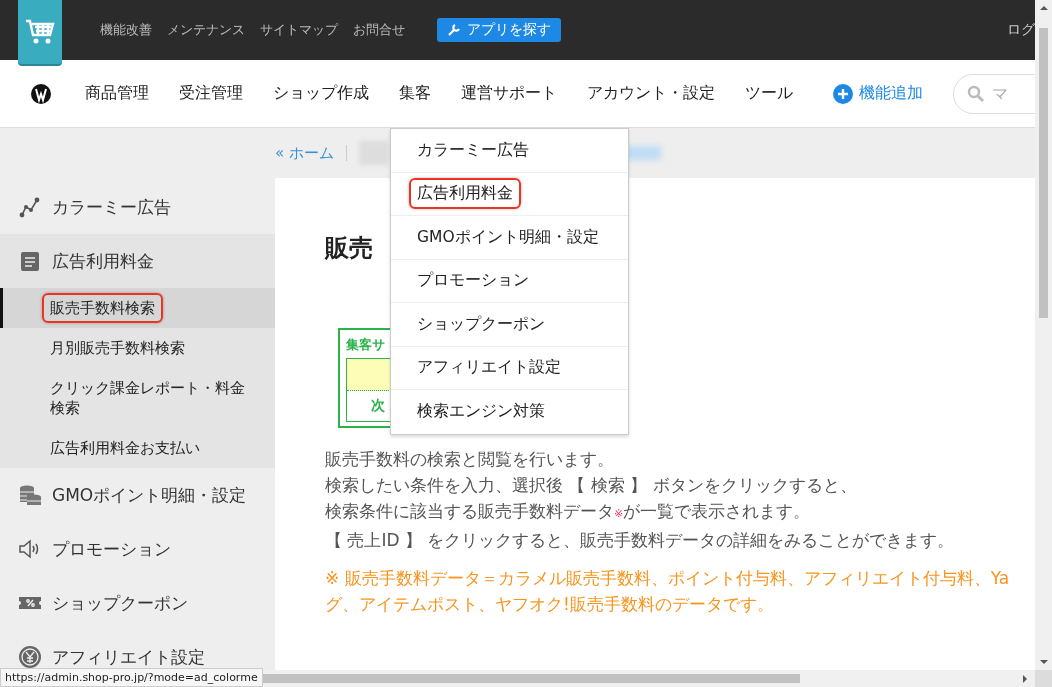  What do you see at coordinates (30, 261) in the screenshot?
I see `notepad-icon` at bounding box center [30, 261].